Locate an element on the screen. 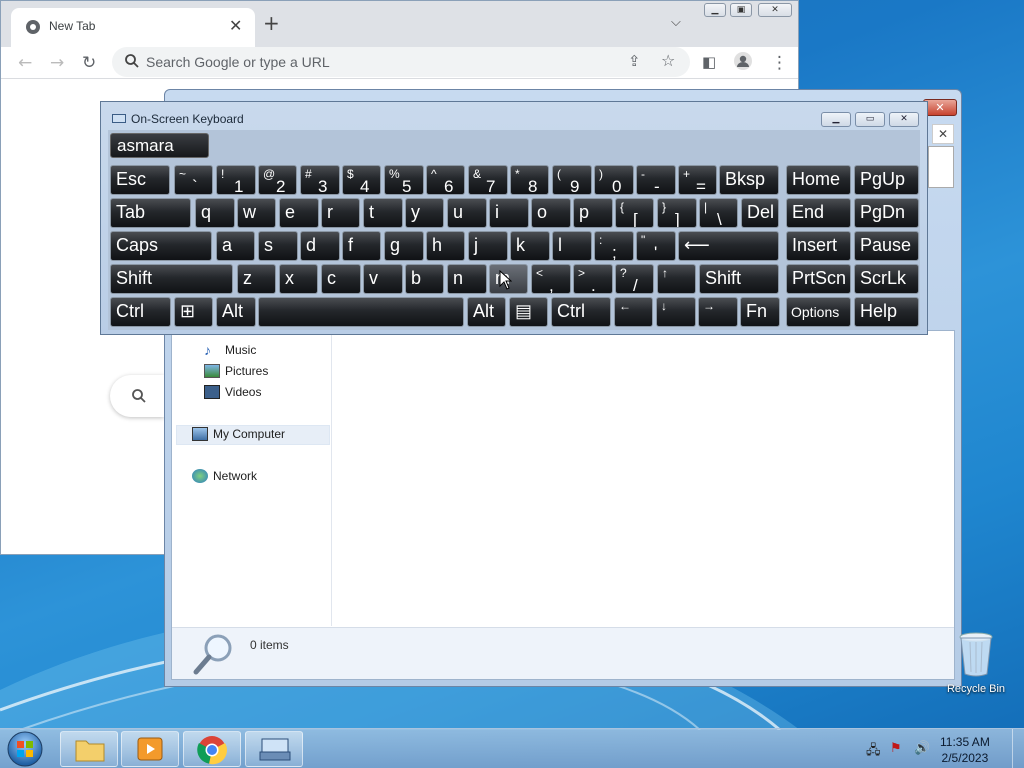  key-i: i is located at coordinates (509, 213).